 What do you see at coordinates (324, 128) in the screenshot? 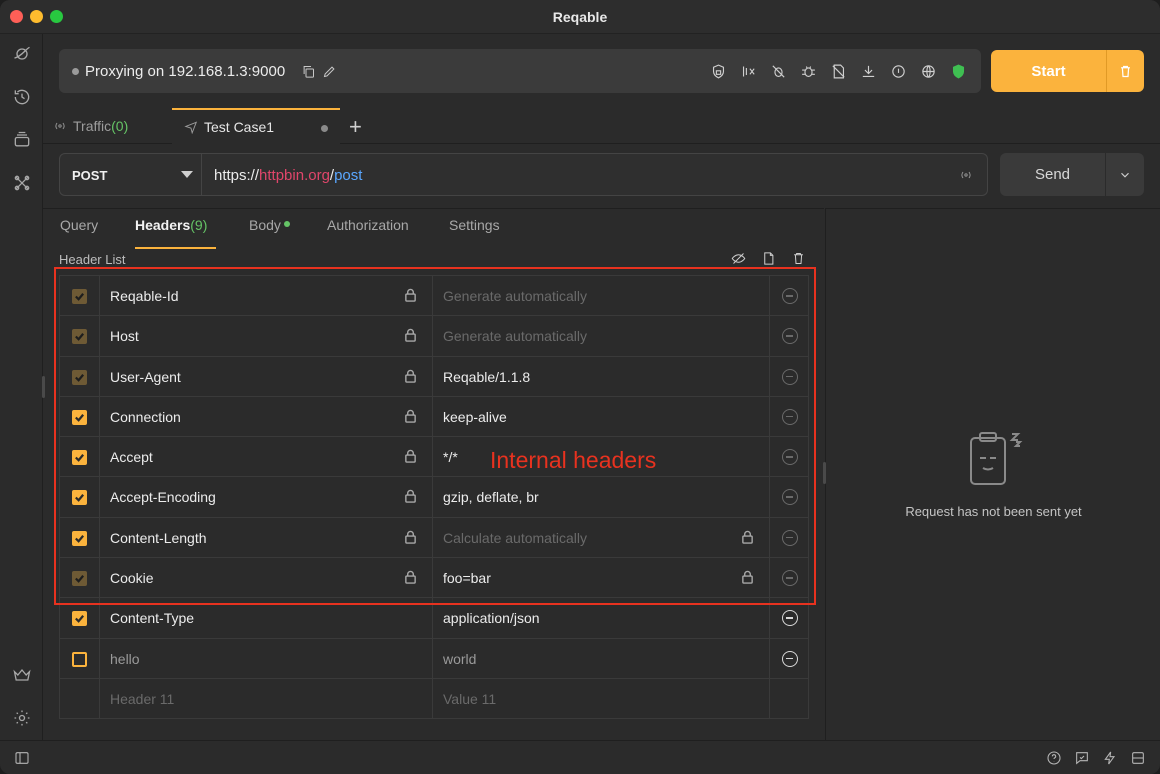
I see `unsaved-dot` at bounding box center [324, 128].